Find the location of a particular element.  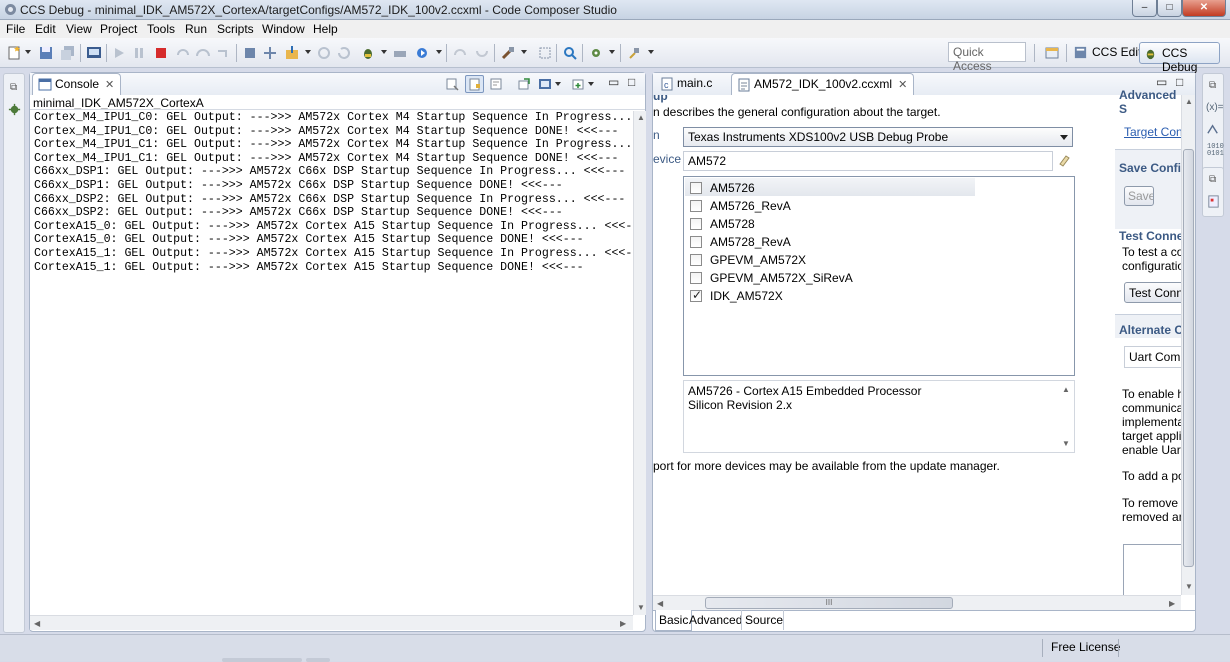

menu-scripts: Scripts is located at coordinates (235, 29).